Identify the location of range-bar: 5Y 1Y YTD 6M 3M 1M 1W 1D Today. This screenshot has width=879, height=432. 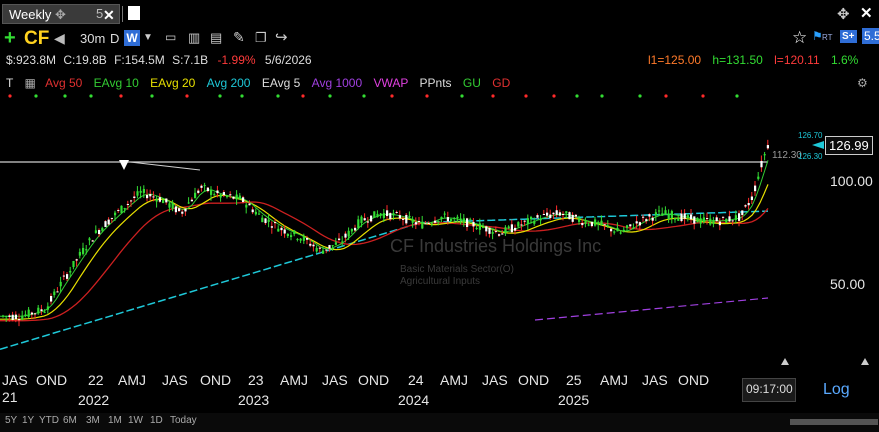
(439, 422).